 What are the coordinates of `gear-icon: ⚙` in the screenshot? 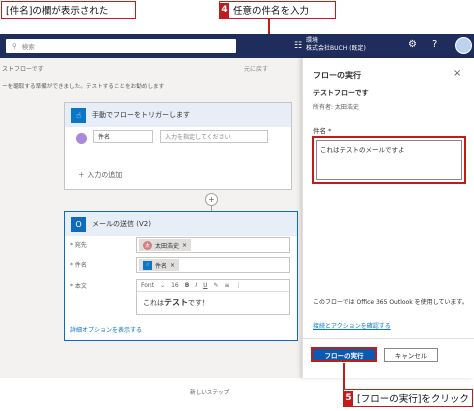 It's located at (412, 44).